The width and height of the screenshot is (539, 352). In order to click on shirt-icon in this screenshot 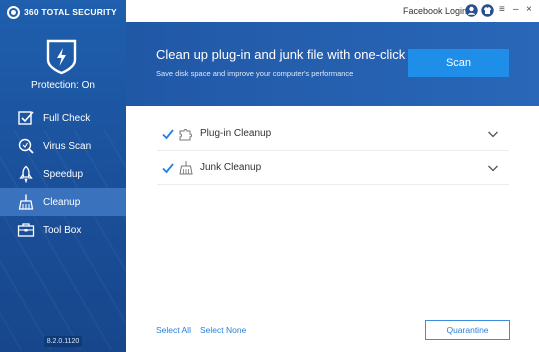, I will do `click(487, 10)`.